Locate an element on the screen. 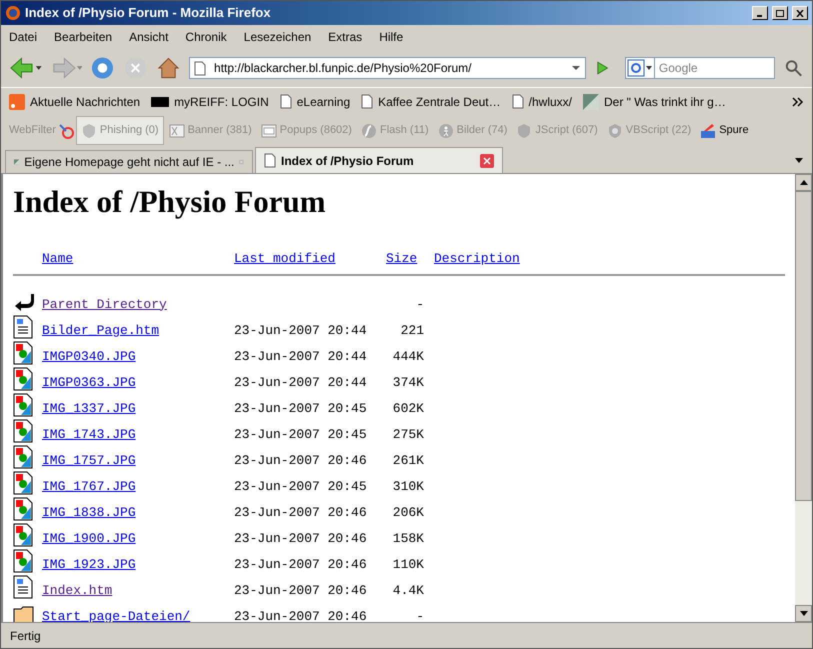  file-size: 444K is located at coordinates (408, 356).